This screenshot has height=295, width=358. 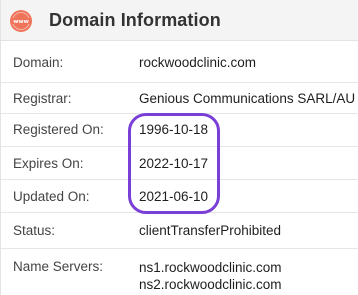 What do you see at coordinates (210, 230) in the screenshot?
I see `status-value: clientTransferProhibited` at bounding box center [210, 230].